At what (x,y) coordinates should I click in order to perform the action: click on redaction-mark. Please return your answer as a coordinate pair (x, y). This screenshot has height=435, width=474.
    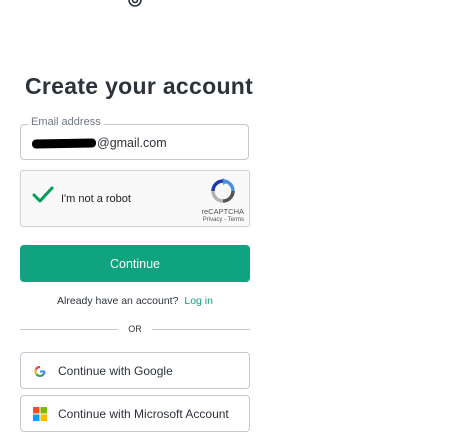
    Looking at the image, I should click on (64, 143).